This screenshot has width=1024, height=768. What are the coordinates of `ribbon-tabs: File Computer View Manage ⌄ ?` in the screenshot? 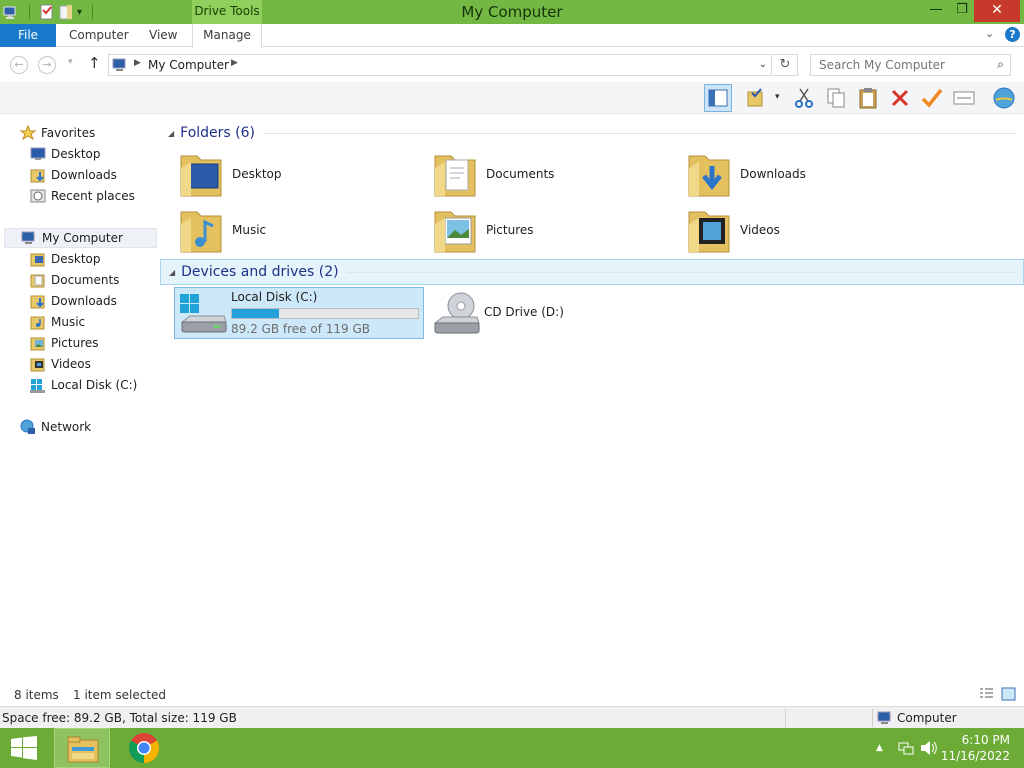 It's located at (512, 36).